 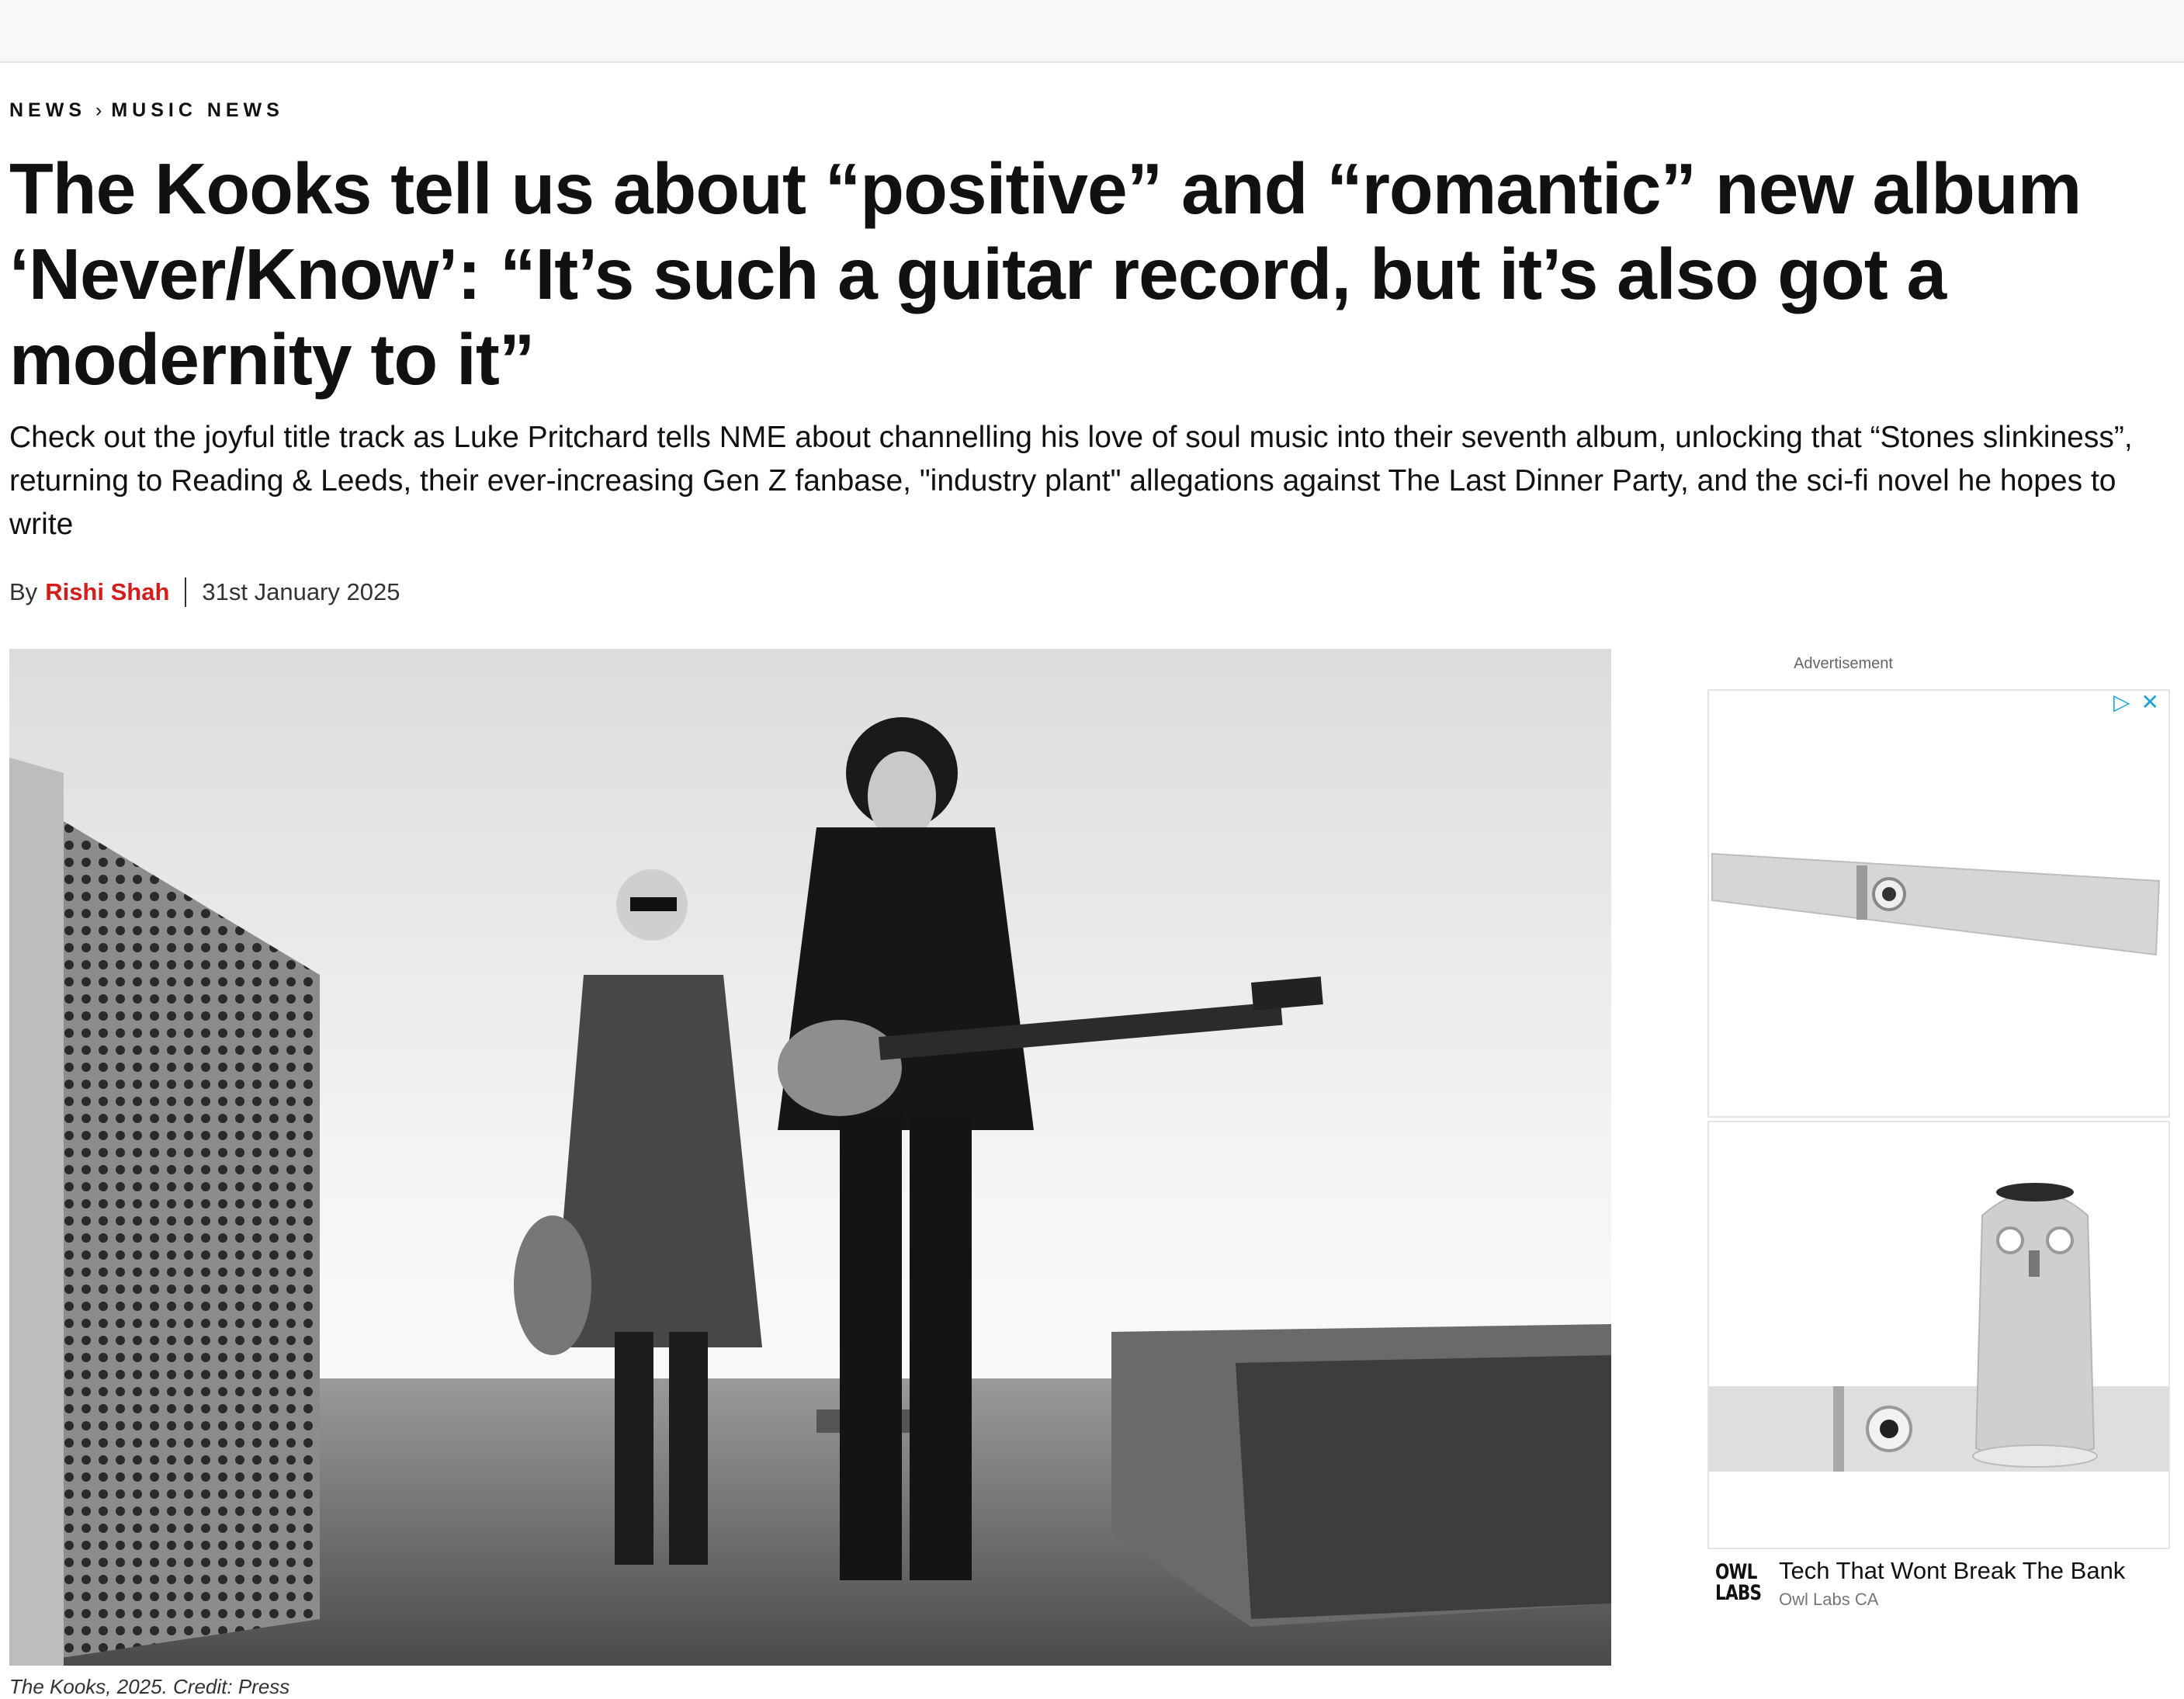 I want to click on close-icon: ✕, so click(x=2150, y=702).